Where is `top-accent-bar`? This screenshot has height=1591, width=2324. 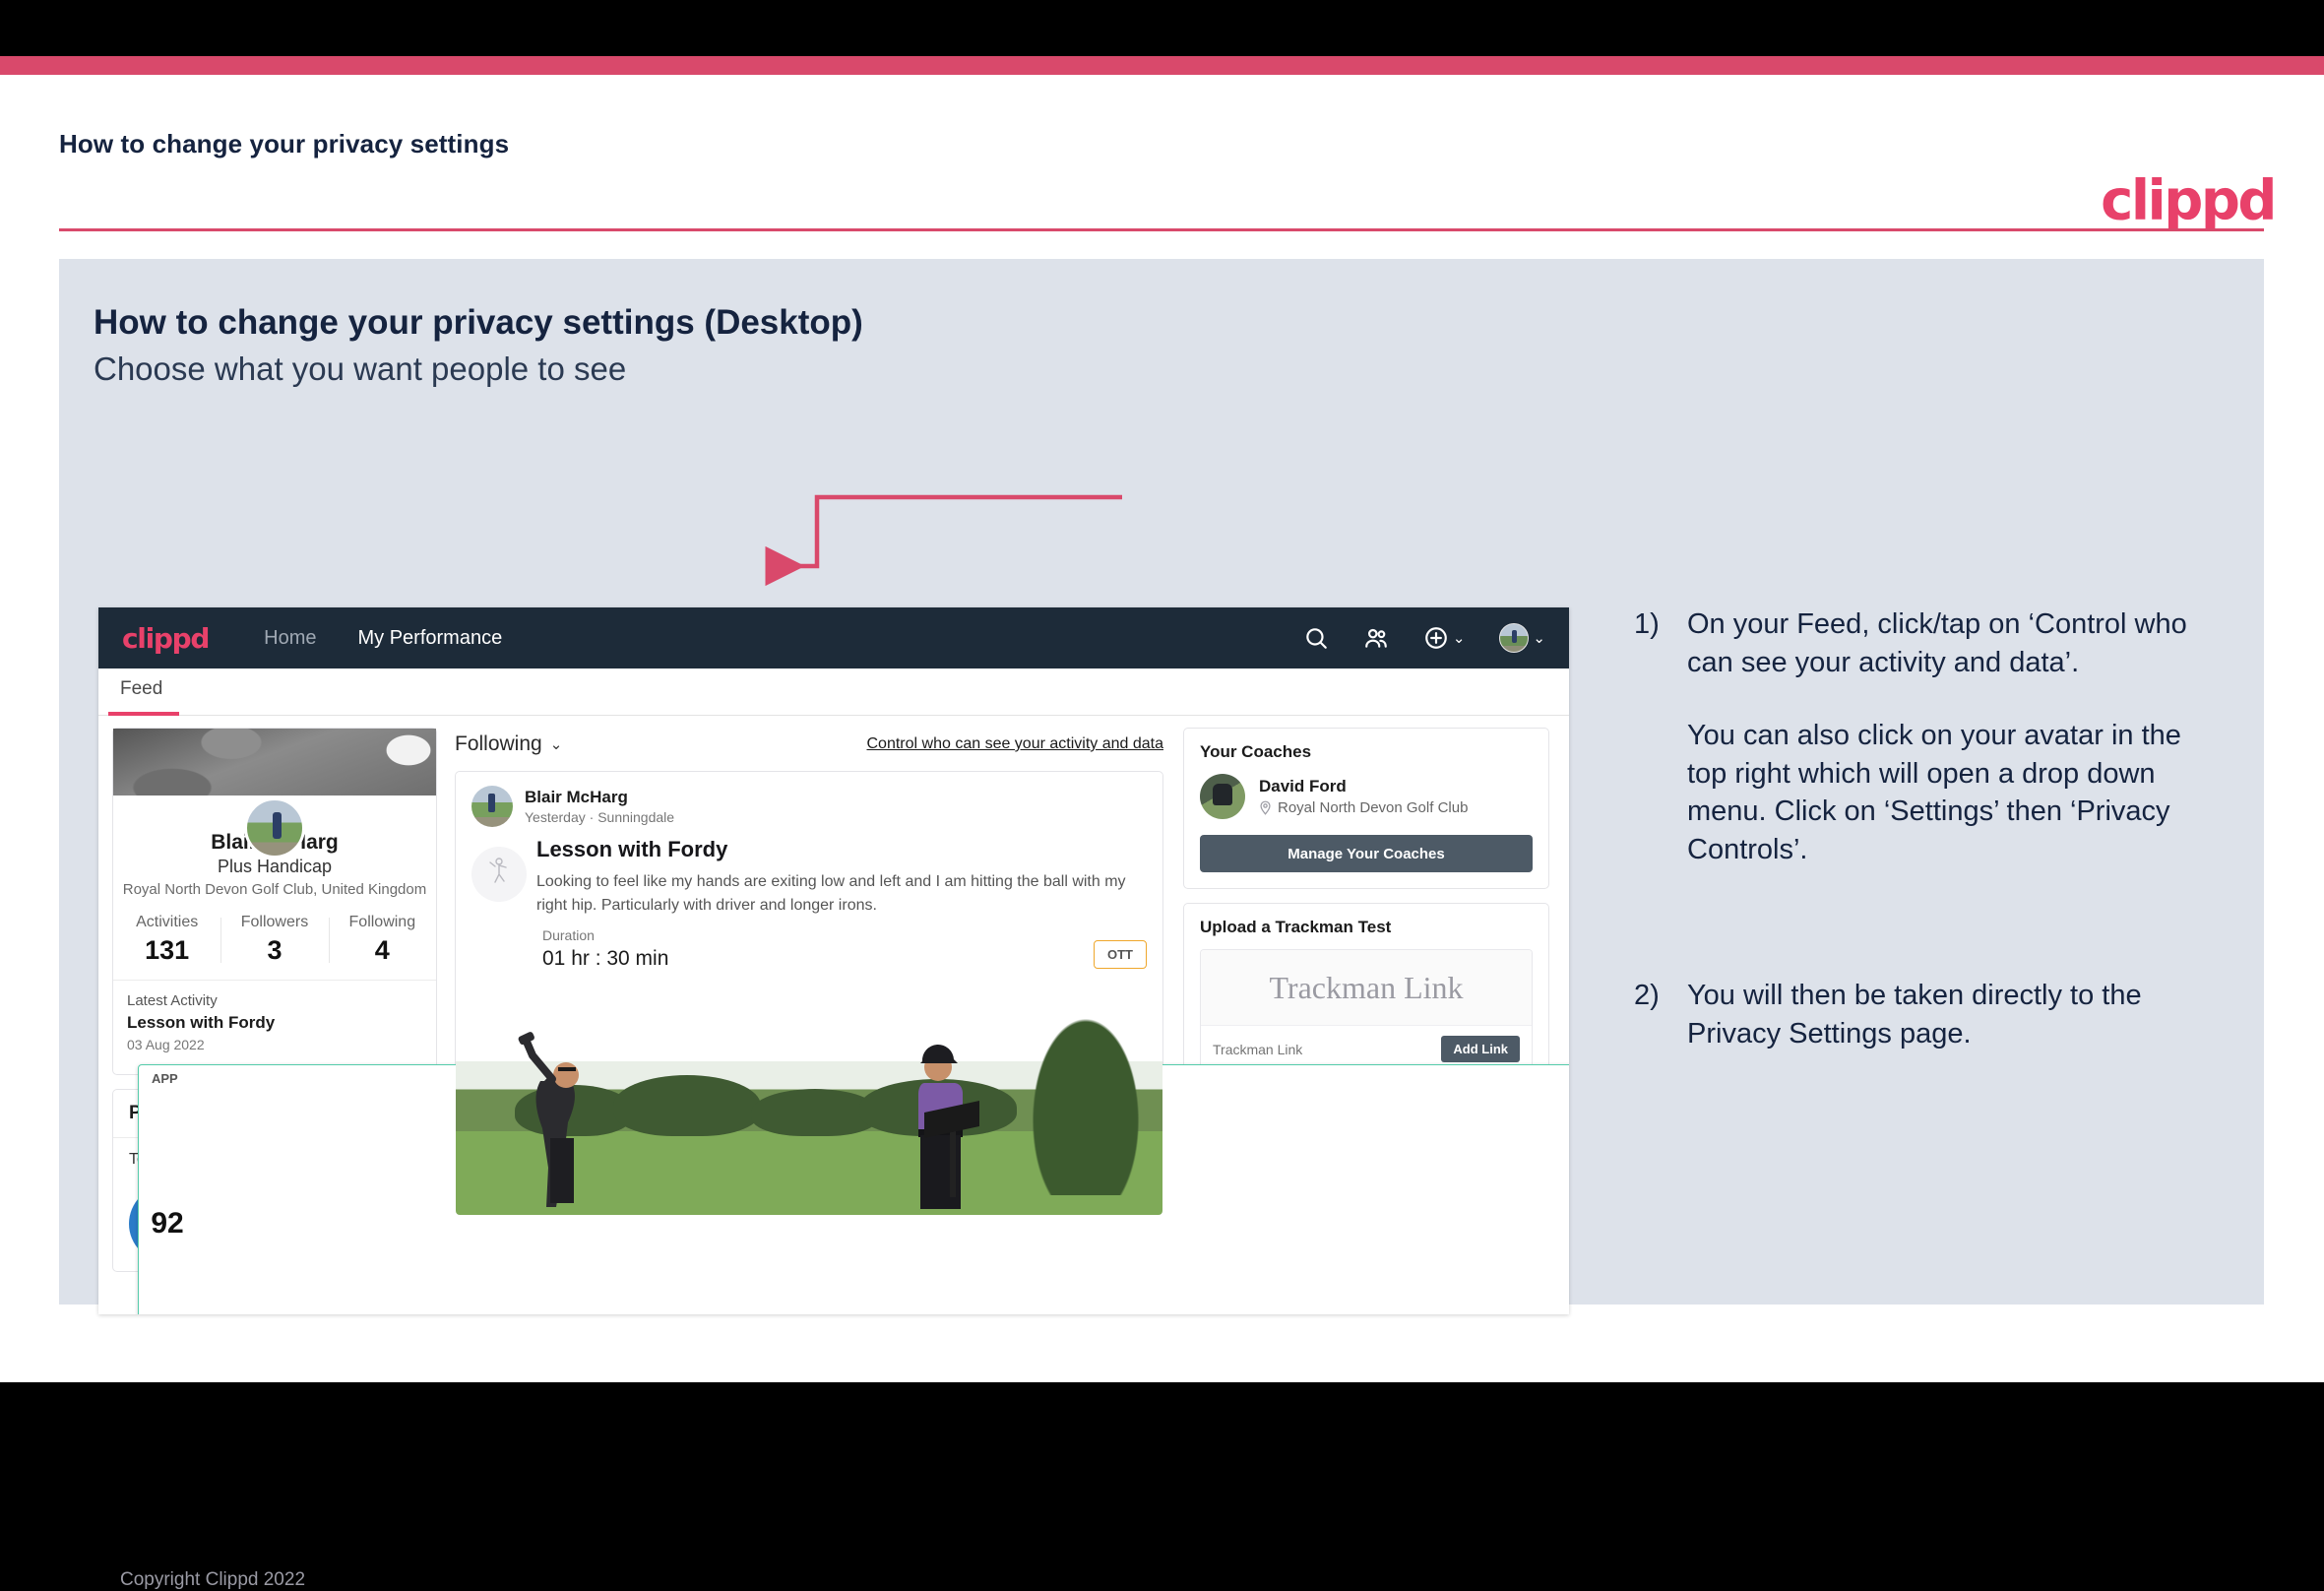 top-accent-bar is located at coordinates (1162, 66).